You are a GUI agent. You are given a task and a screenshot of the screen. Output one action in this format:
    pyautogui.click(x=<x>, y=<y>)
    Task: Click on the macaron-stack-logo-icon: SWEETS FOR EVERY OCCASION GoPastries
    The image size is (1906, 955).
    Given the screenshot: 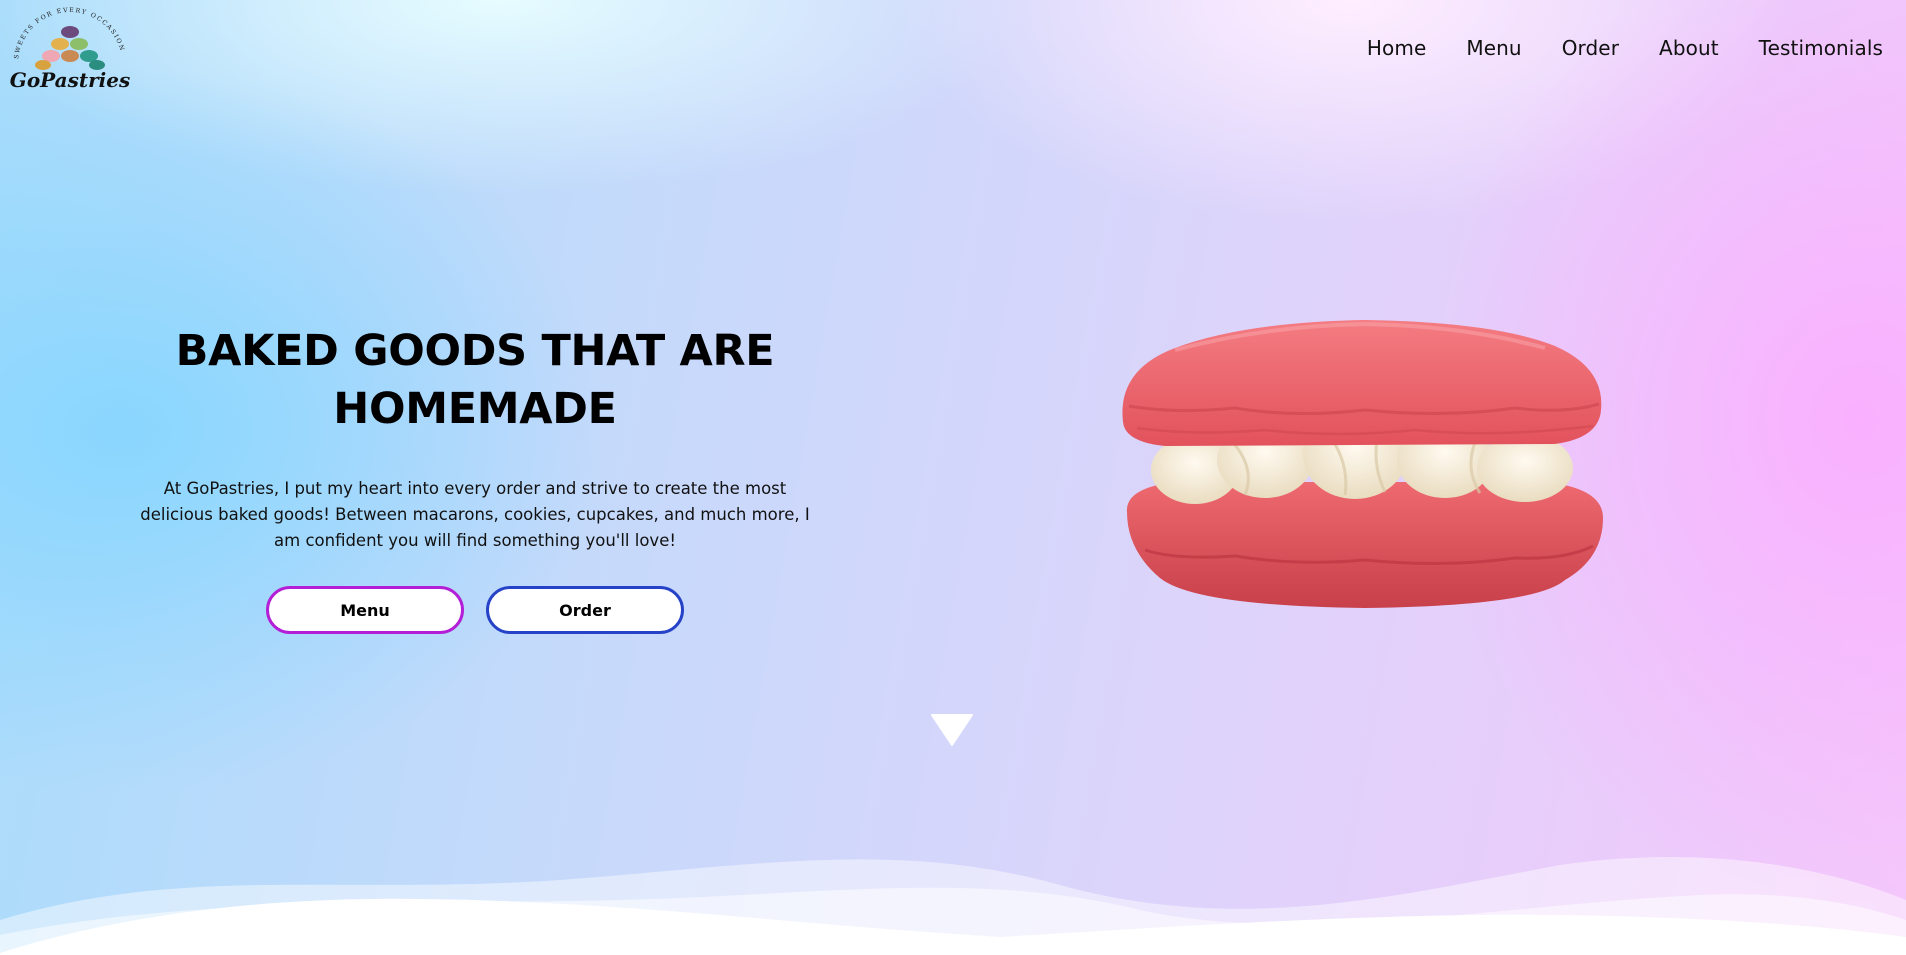 What is the action you would take?
    pyautogui.click(x=70, y=49)
    